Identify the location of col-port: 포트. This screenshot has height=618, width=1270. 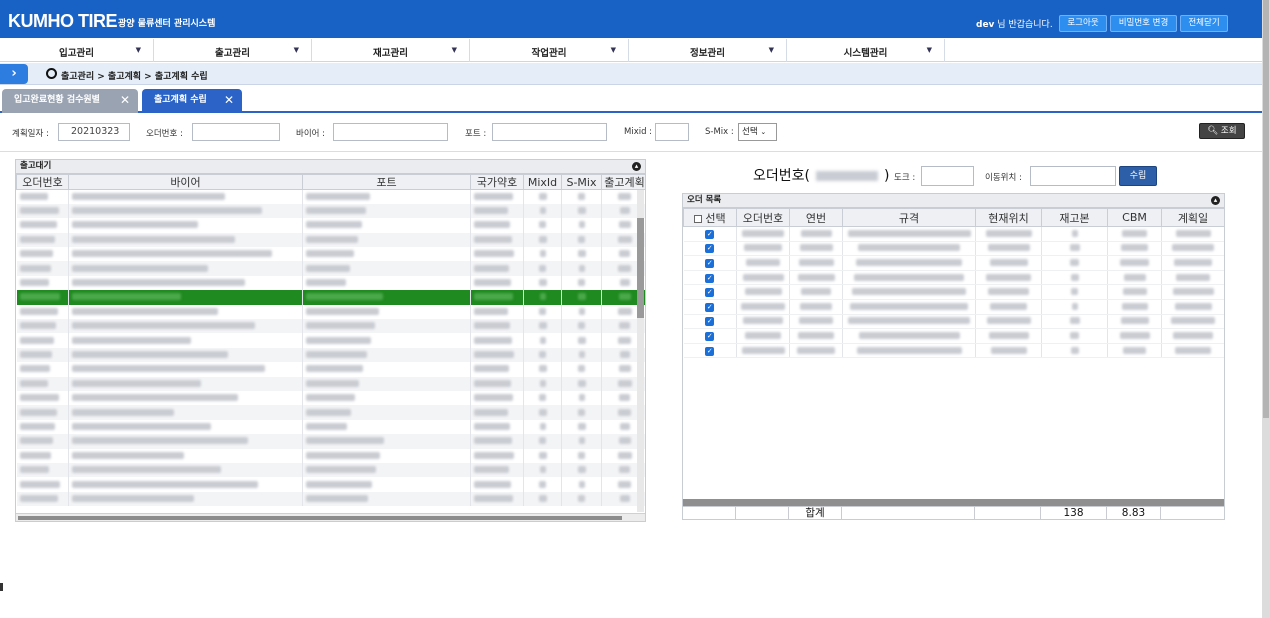
(386, 182).